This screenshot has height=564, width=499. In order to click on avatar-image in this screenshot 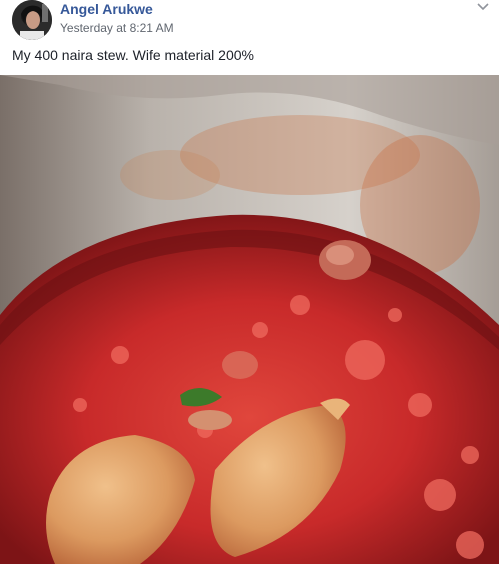, I will do `click(32, 20)`.